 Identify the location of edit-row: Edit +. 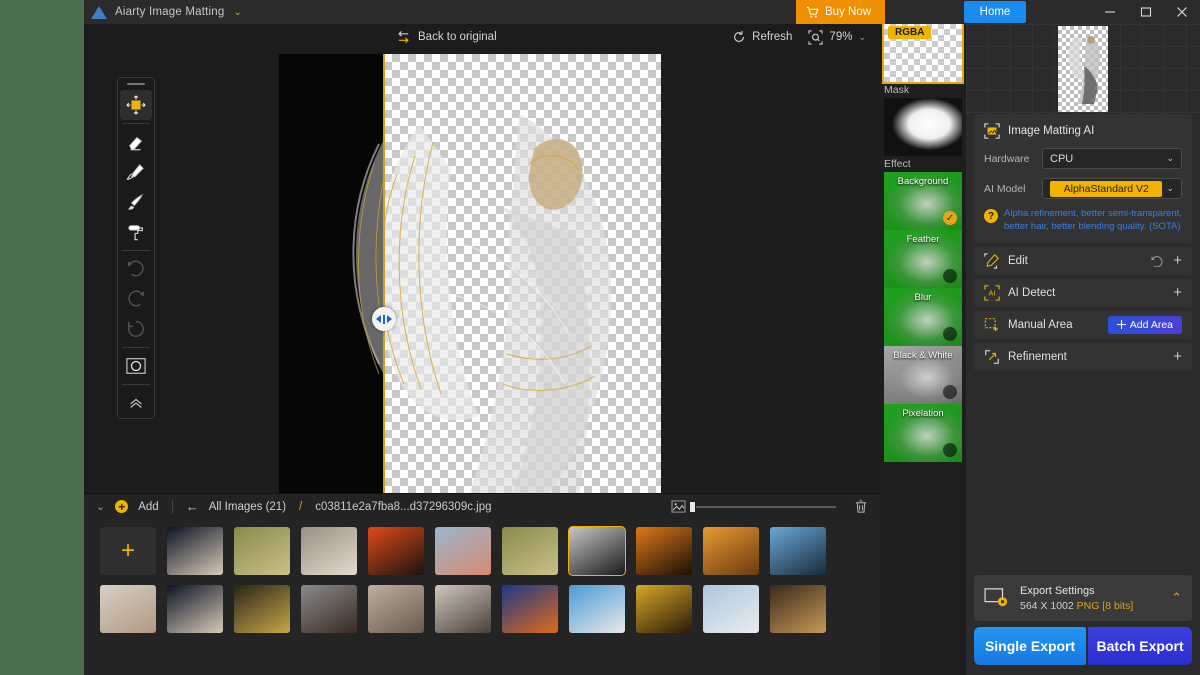
(1083, 260).